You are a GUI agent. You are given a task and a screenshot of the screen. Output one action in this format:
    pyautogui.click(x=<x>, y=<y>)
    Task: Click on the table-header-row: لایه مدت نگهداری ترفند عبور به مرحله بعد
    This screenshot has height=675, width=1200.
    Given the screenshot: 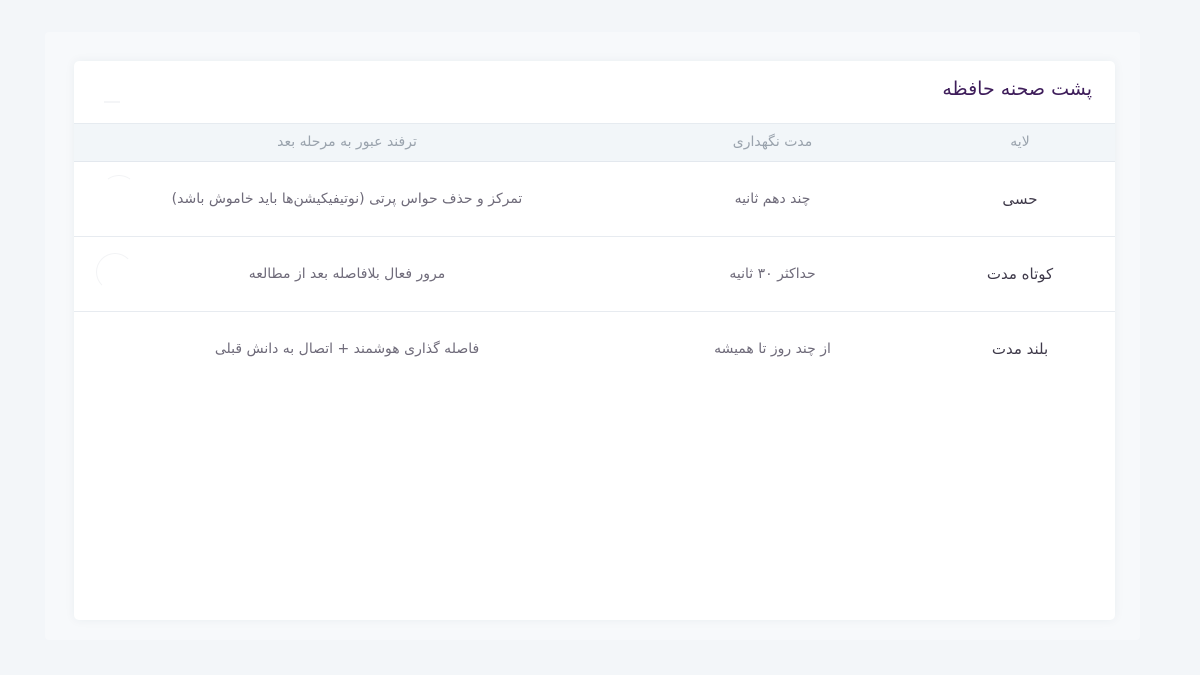 What is the action you would take?
    pyautogui.click(x=594, y=143)
    